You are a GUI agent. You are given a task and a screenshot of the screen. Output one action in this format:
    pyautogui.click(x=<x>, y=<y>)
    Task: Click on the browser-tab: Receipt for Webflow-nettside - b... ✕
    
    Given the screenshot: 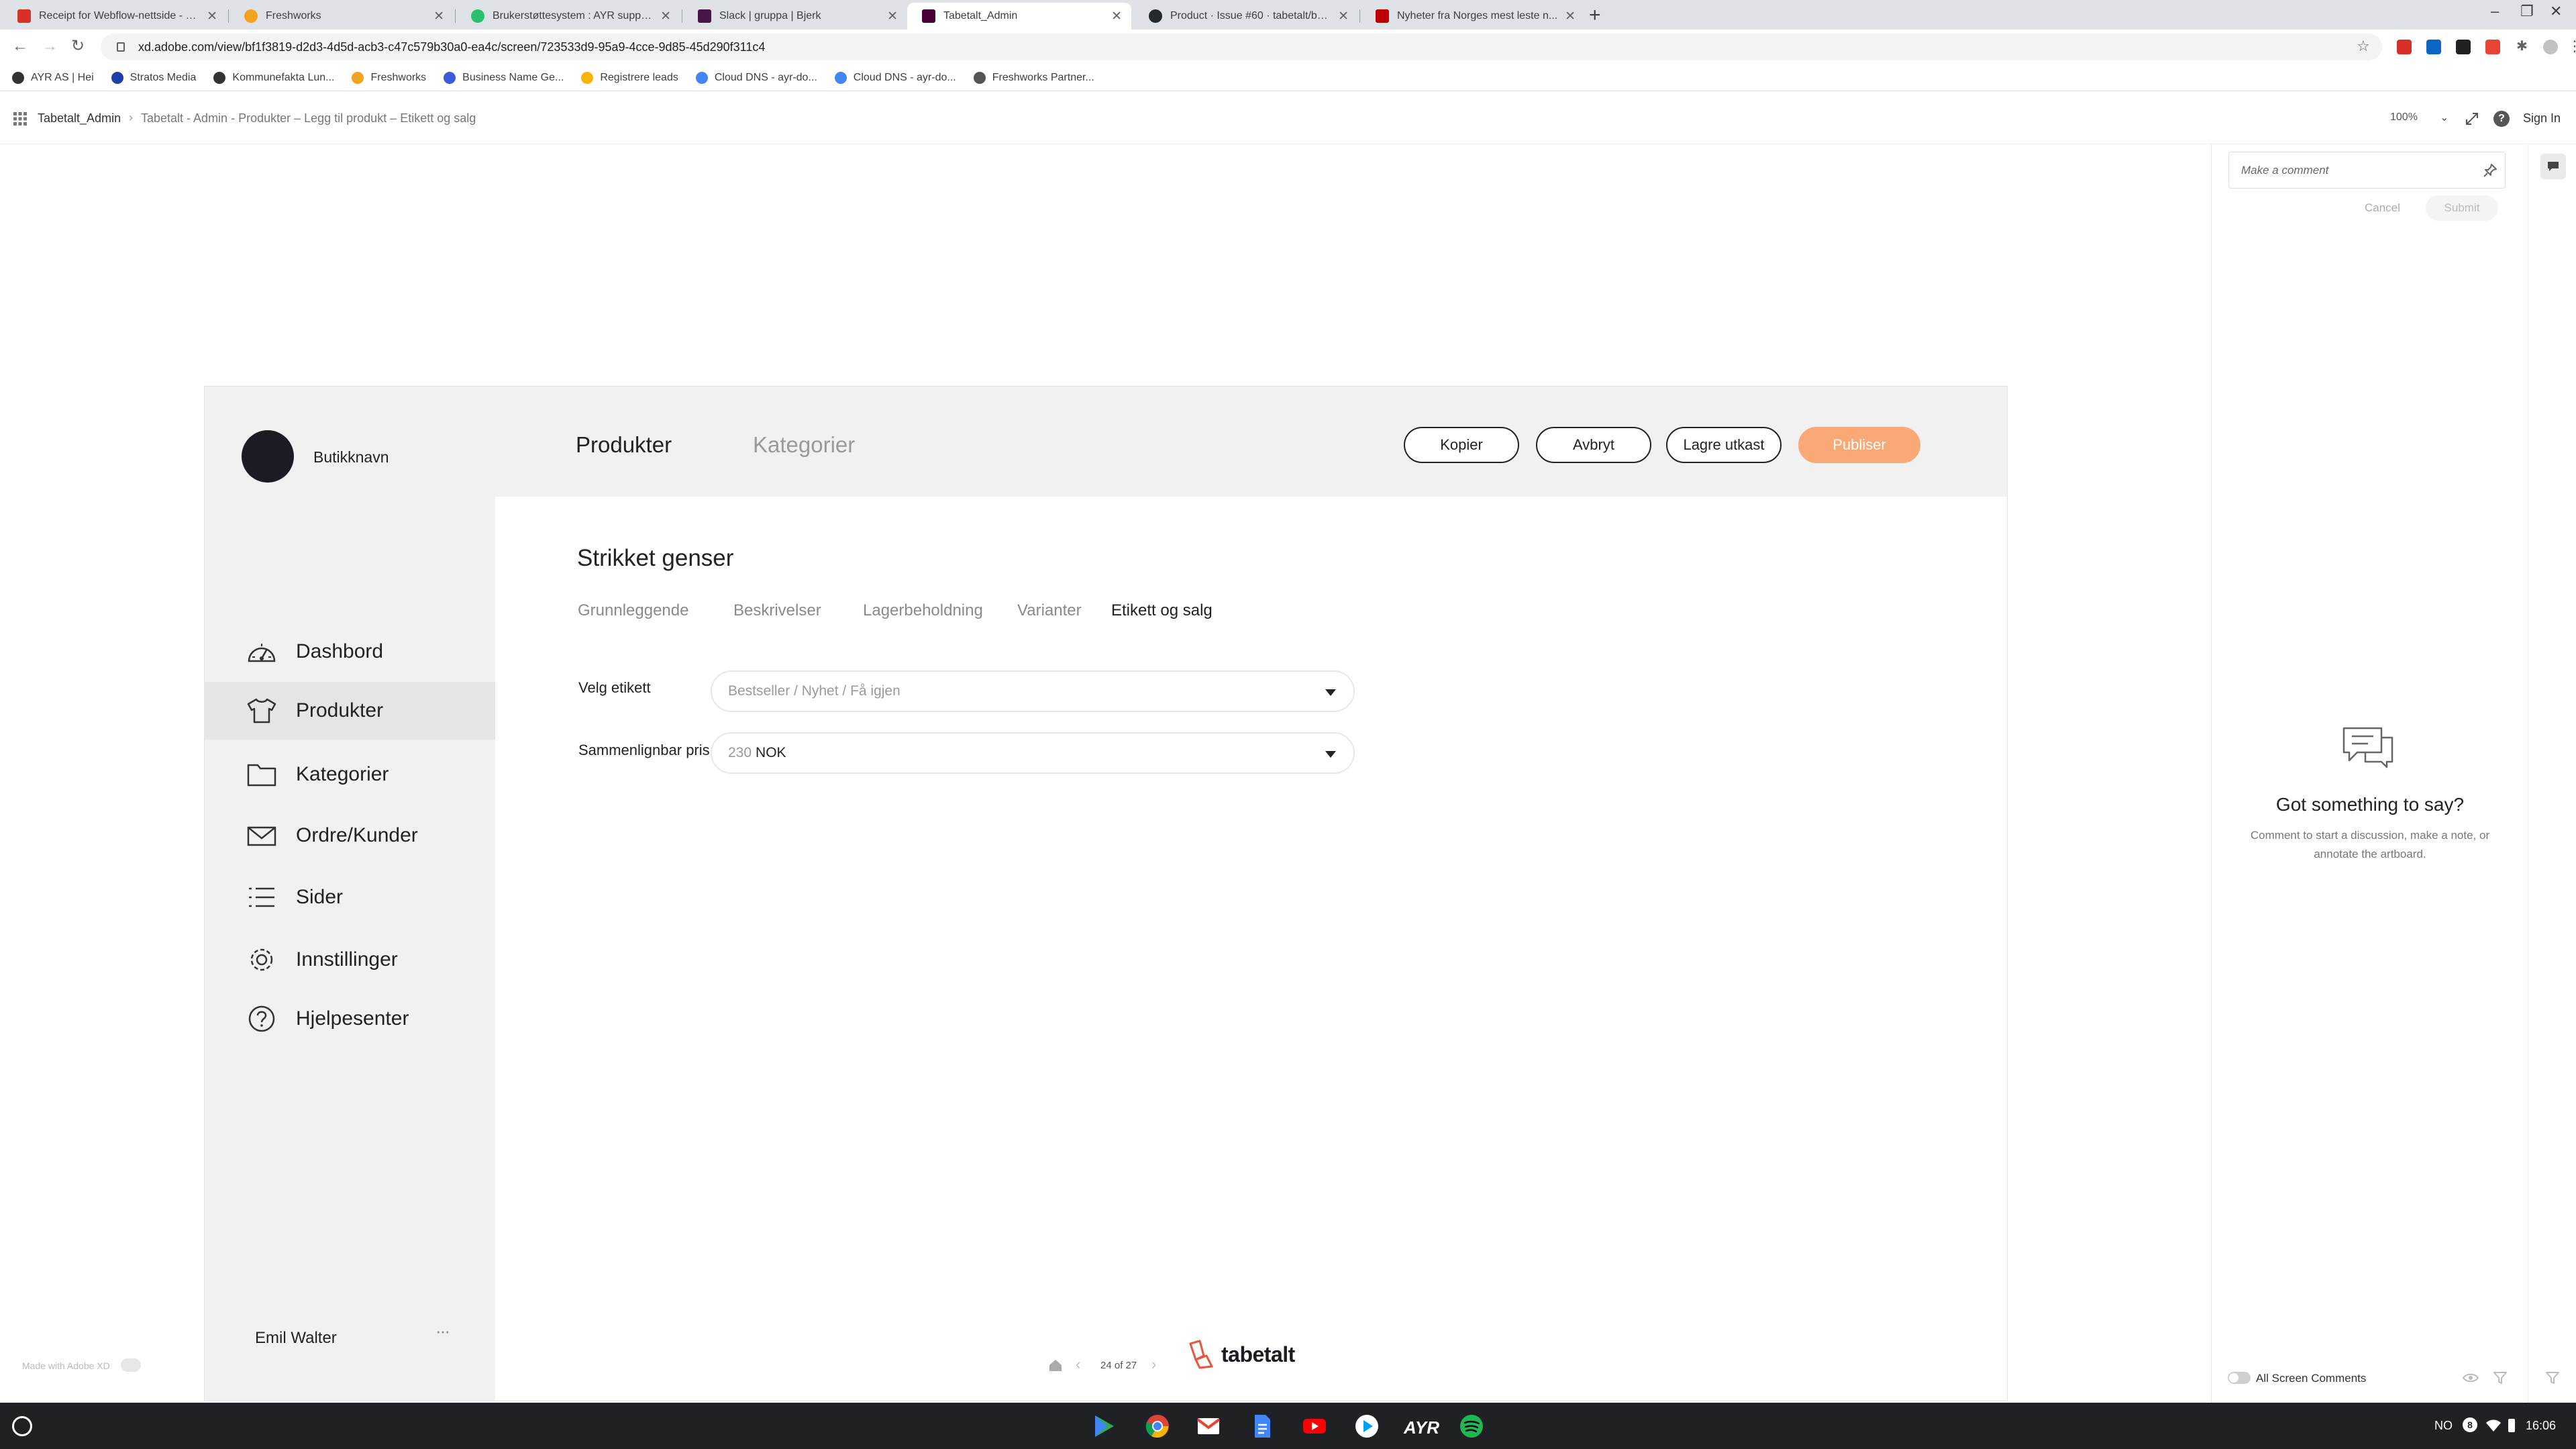 What is the action you would take?
    pyautogui.click(x=115, y=16)
    